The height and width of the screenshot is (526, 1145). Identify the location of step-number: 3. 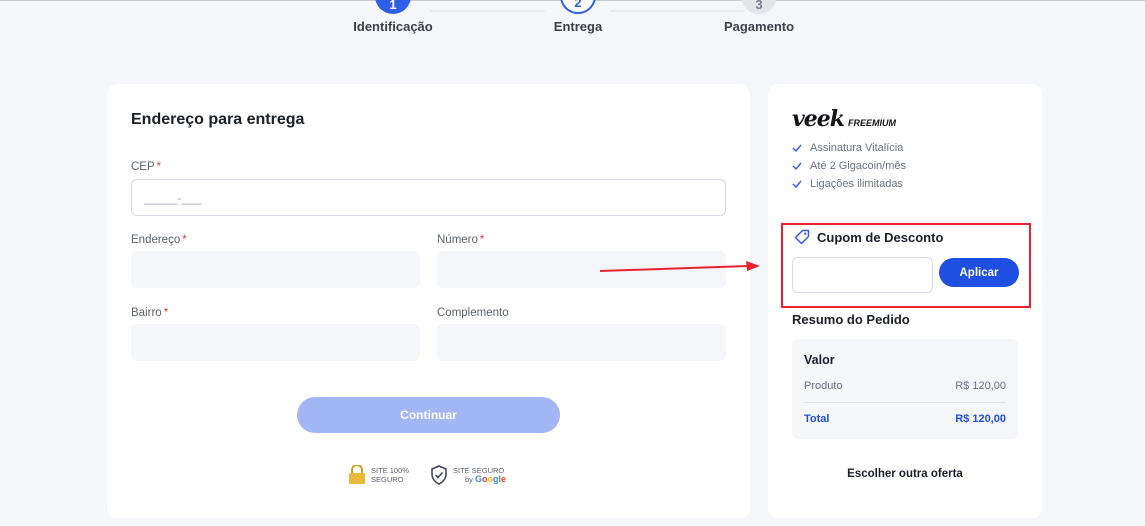
(759, 7).